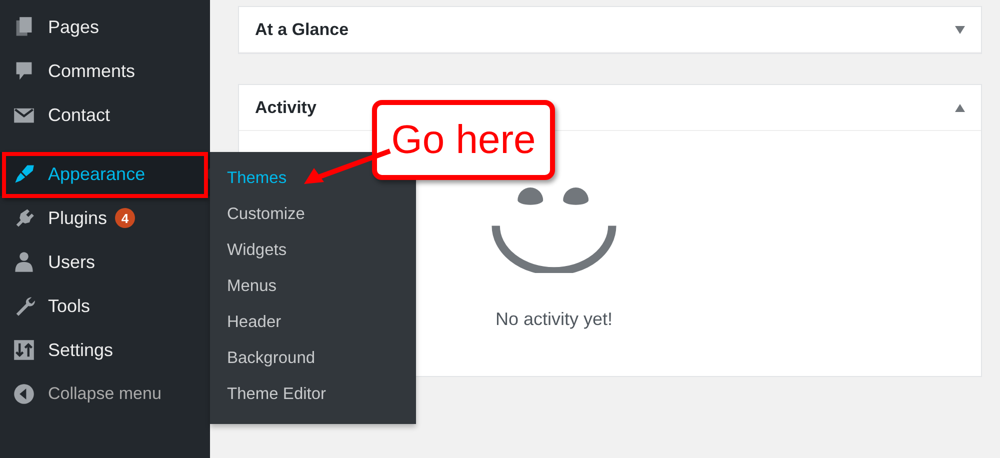 The height and width of the screenshot is (458, 1000). What do you see at coordinates (105, 71) in the screenshot?
I see `menu-item: Comments` at bounding box center [105, 71].